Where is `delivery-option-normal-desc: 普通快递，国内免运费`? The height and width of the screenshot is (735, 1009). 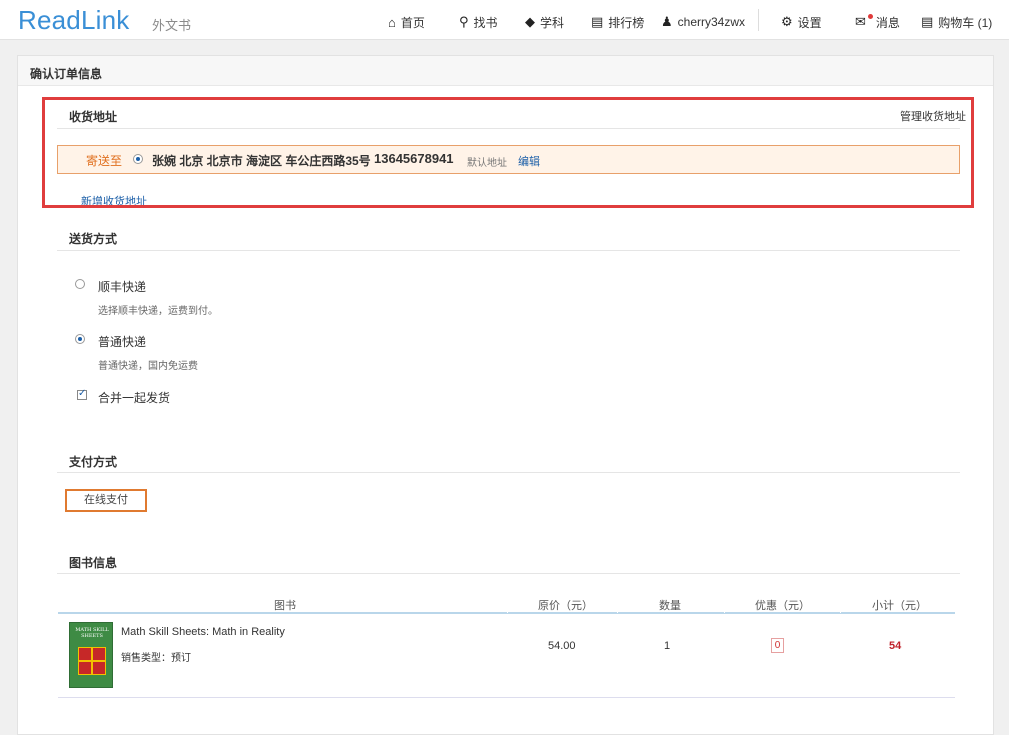 delivery-option-normal-desc: 普通快递，国内免运费 is located at coordinates (148, 366).